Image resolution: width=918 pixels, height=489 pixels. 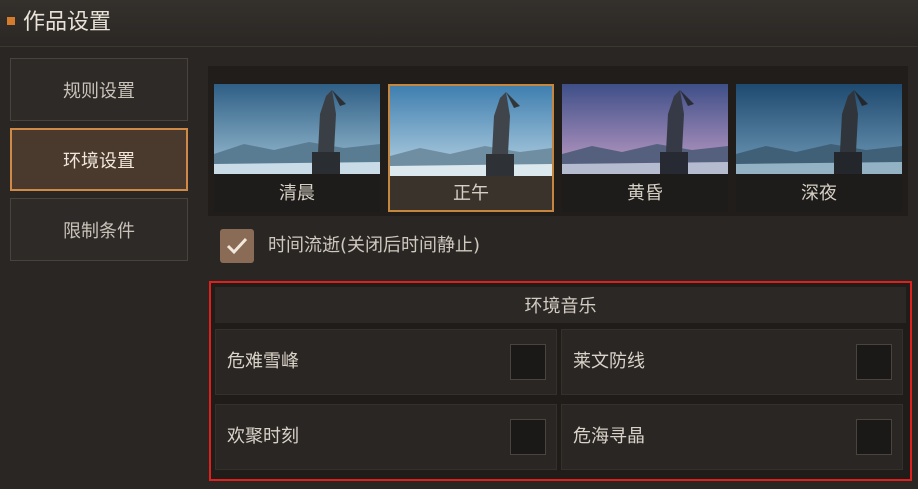 I want to click on time-option-night: 深夜, so click(x=819, y=148).